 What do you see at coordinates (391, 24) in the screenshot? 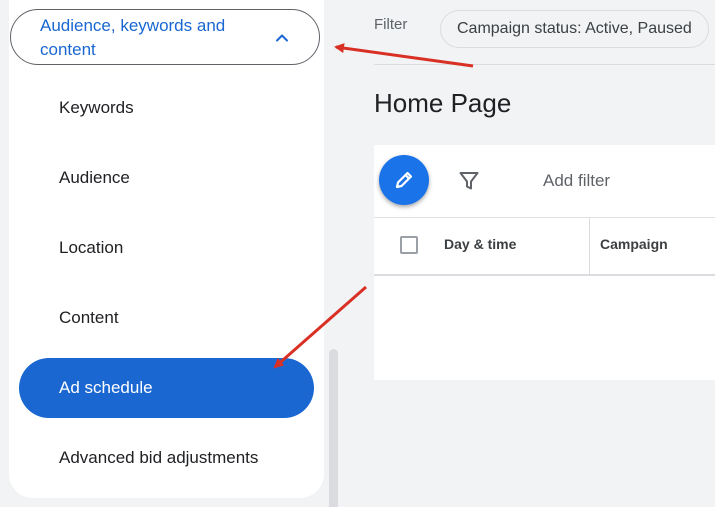
I see `filter-label: Filter` at bounding box center [391, 24].